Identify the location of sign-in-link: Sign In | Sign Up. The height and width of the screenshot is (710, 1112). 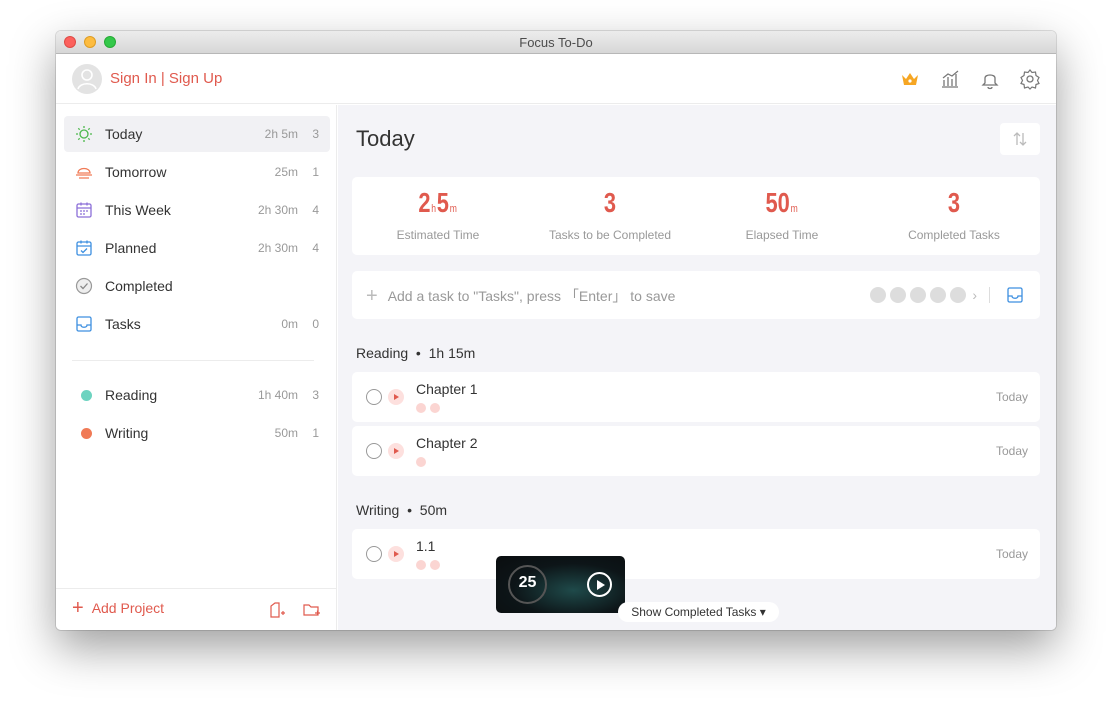
(166, 78).